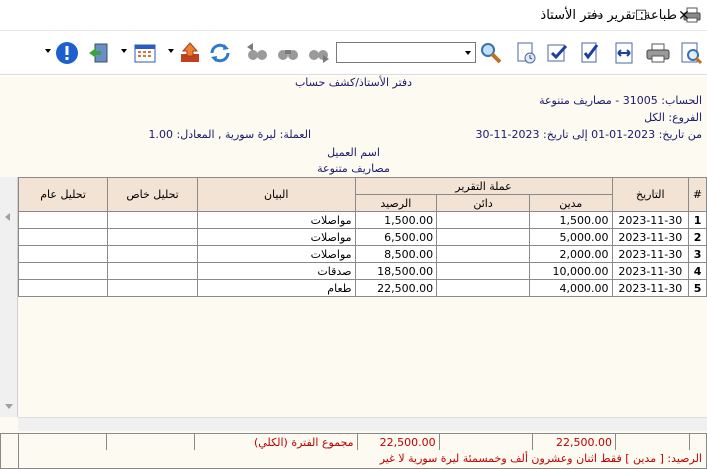 Image resolution: width=707 pixels, height=469 pixels. I want to click on refresh-icon, so click(220, 53).